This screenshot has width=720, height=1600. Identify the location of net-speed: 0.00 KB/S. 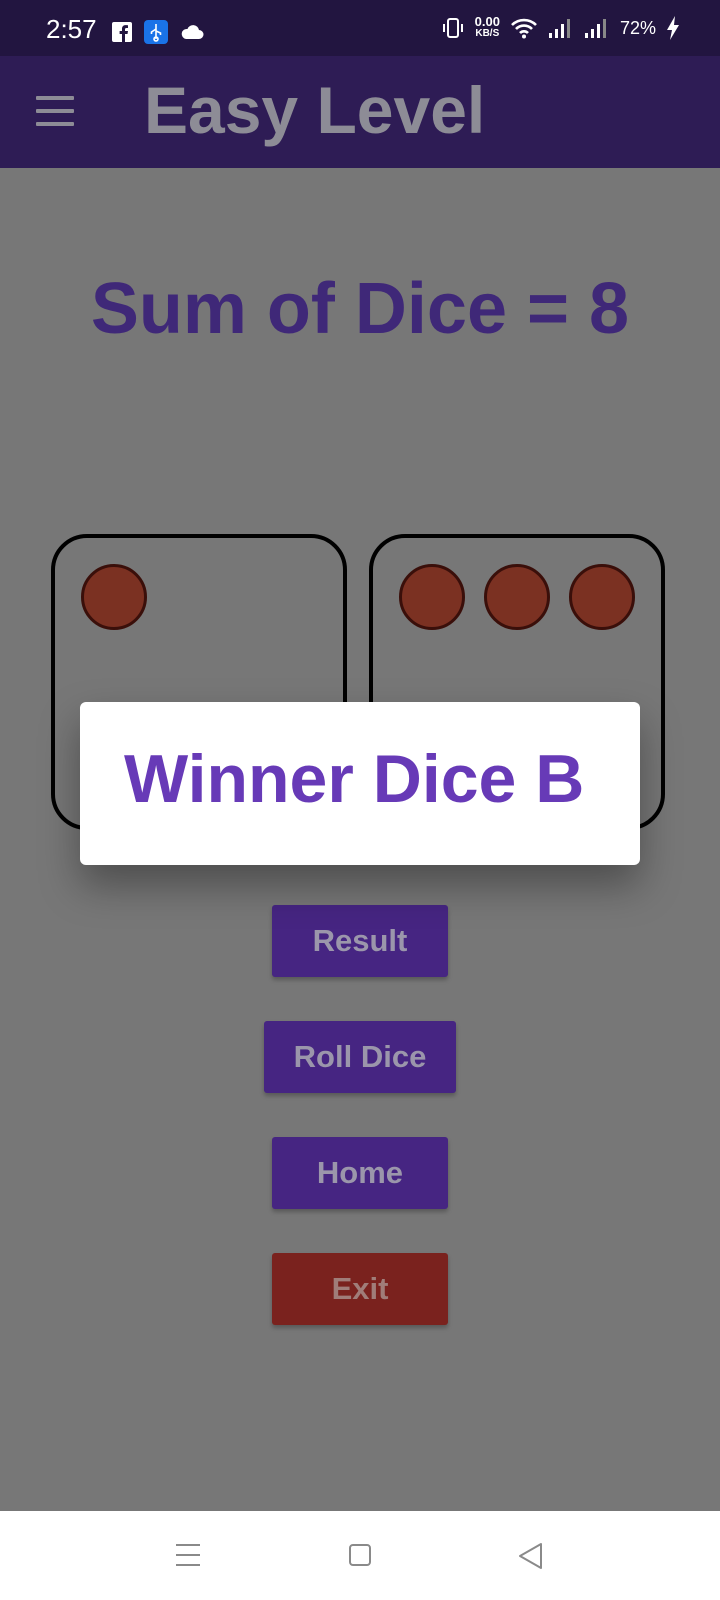
(487, 27).